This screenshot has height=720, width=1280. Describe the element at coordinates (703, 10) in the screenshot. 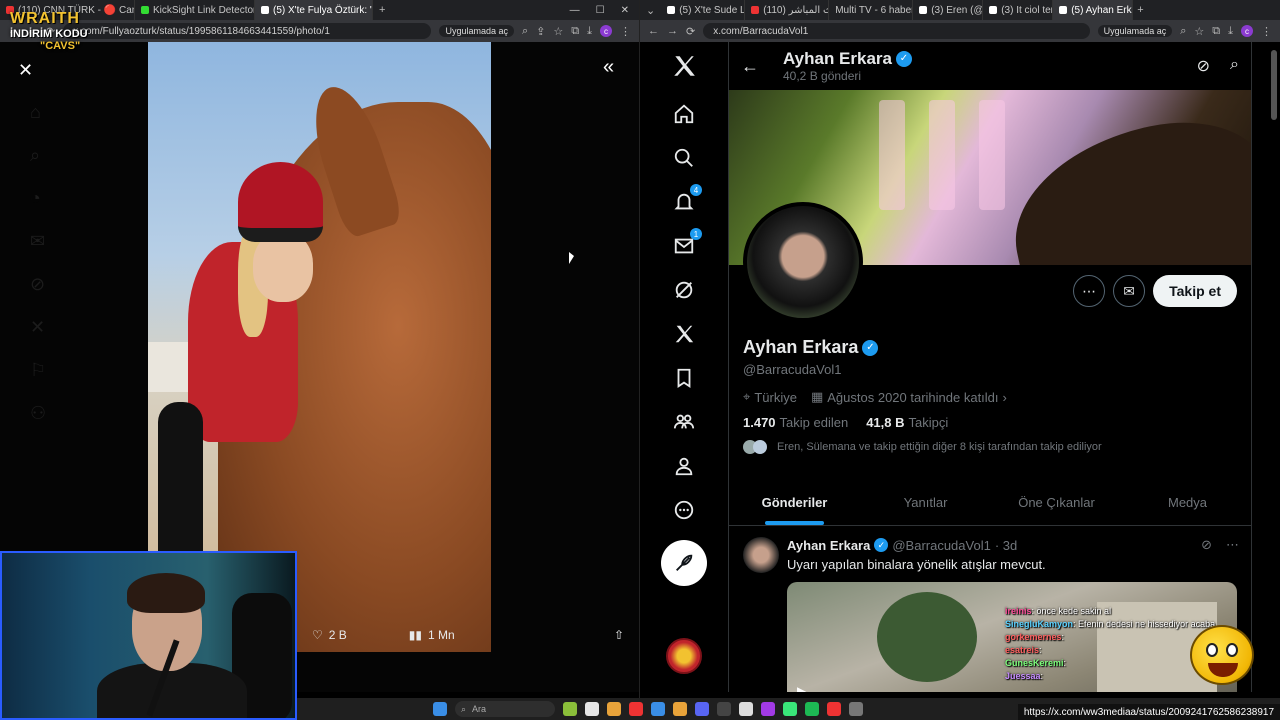

I see `tab-sude: (5) X'te Sude Linz` at that location.